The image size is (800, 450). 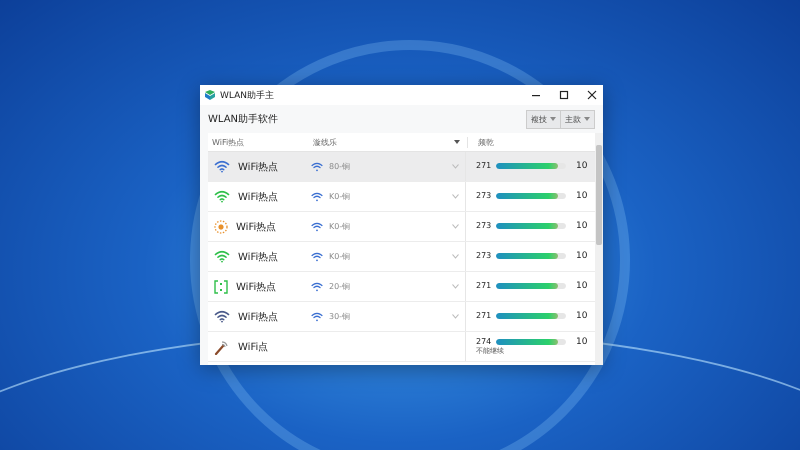 What do you see at coordinates (339, 166) in the screenshot?
I see `channel-label: 80-锏` at bounding box center [339, 166].